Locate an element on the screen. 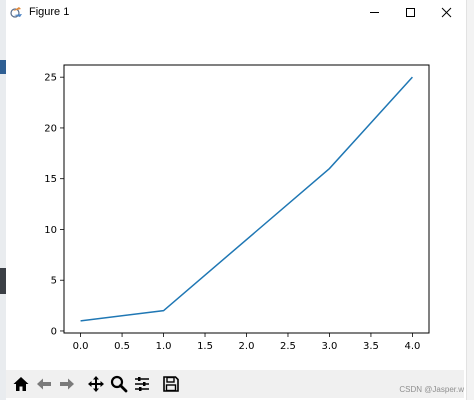 The width and height of the screenshot is (474, 400). configure-subplots-icon is located at coordinates (142, 384).